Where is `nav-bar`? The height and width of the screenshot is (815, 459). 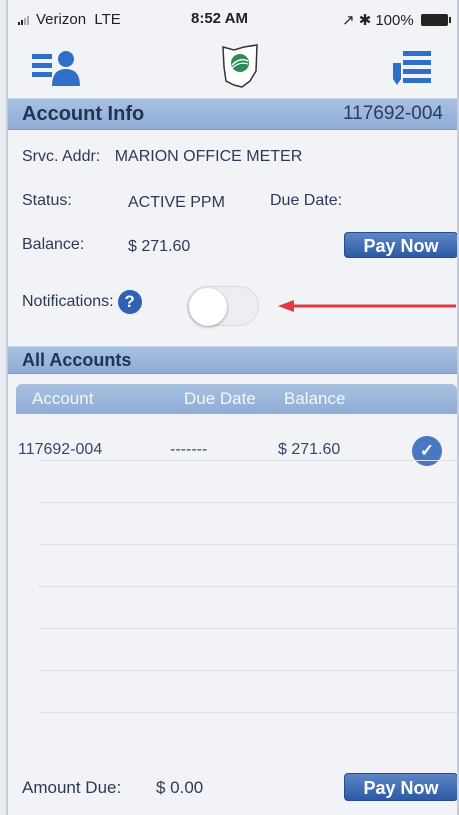 nav-bar is located at coordinates (232, 69).